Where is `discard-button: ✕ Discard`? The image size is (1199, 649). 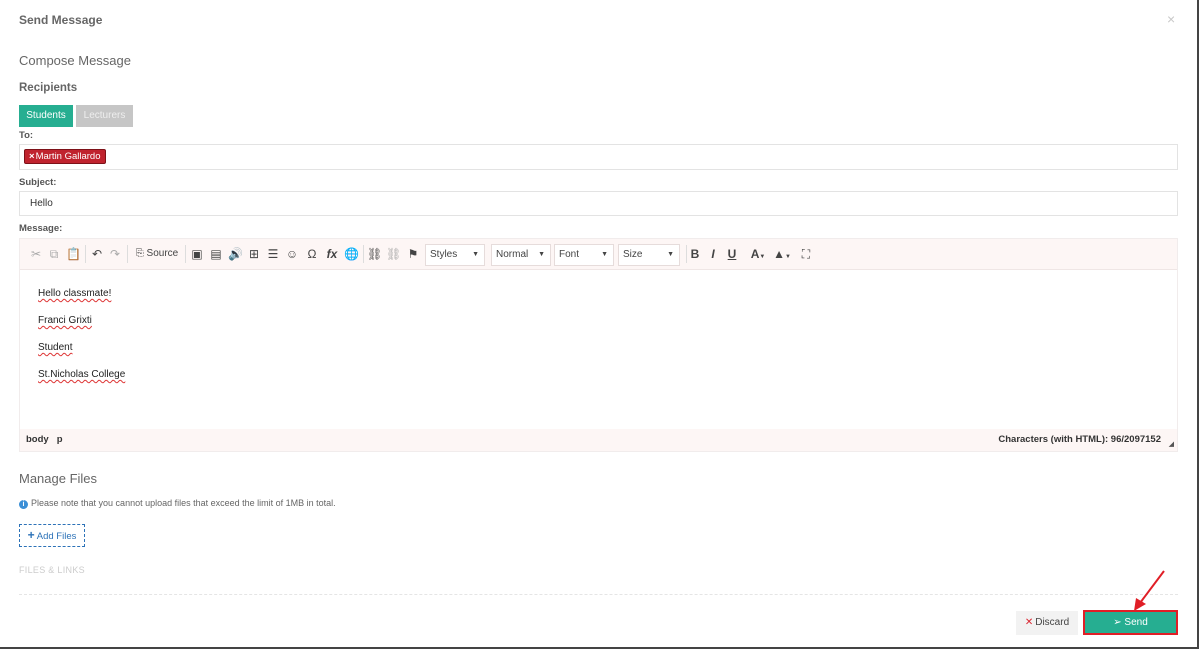 discard-button: ✕ Discard is located at coordinates (1047, 623).